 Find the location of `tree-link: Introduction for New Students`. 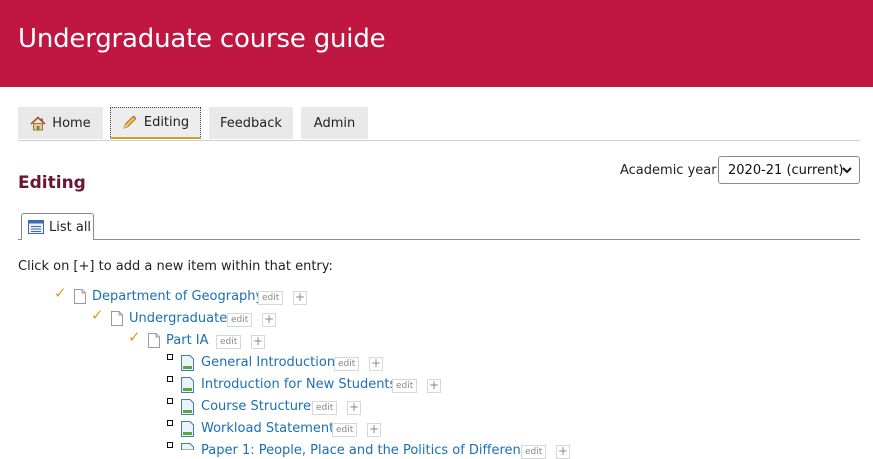

tree-link: Introduction for New Students is located at coordinates (298, 384).